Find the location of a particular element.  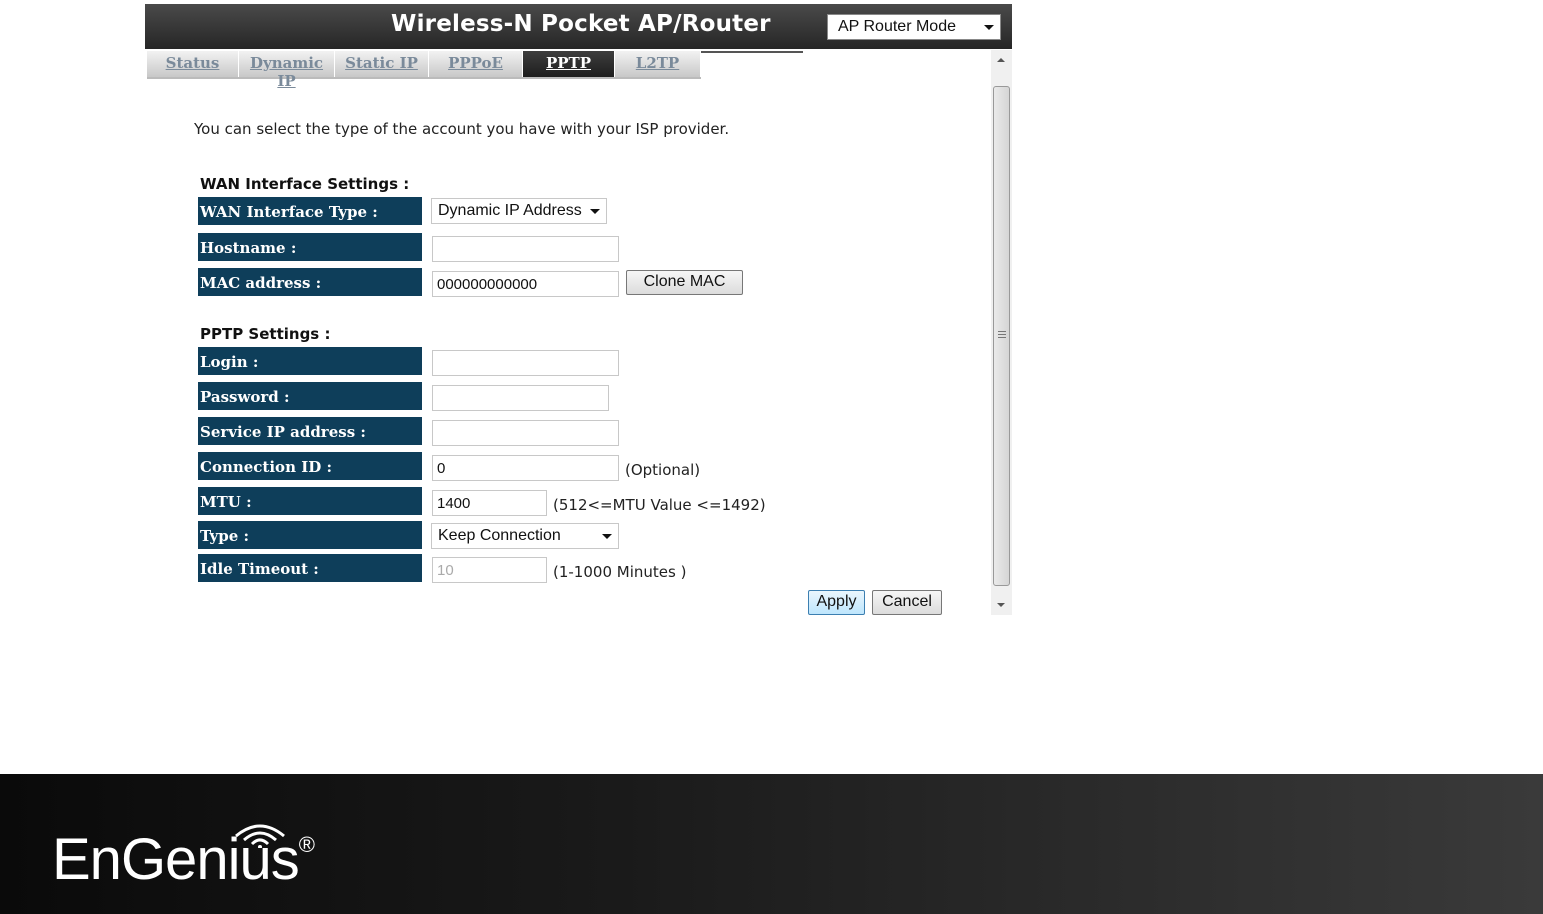

arrow-down-icon is located at coordinates (1001, 605).